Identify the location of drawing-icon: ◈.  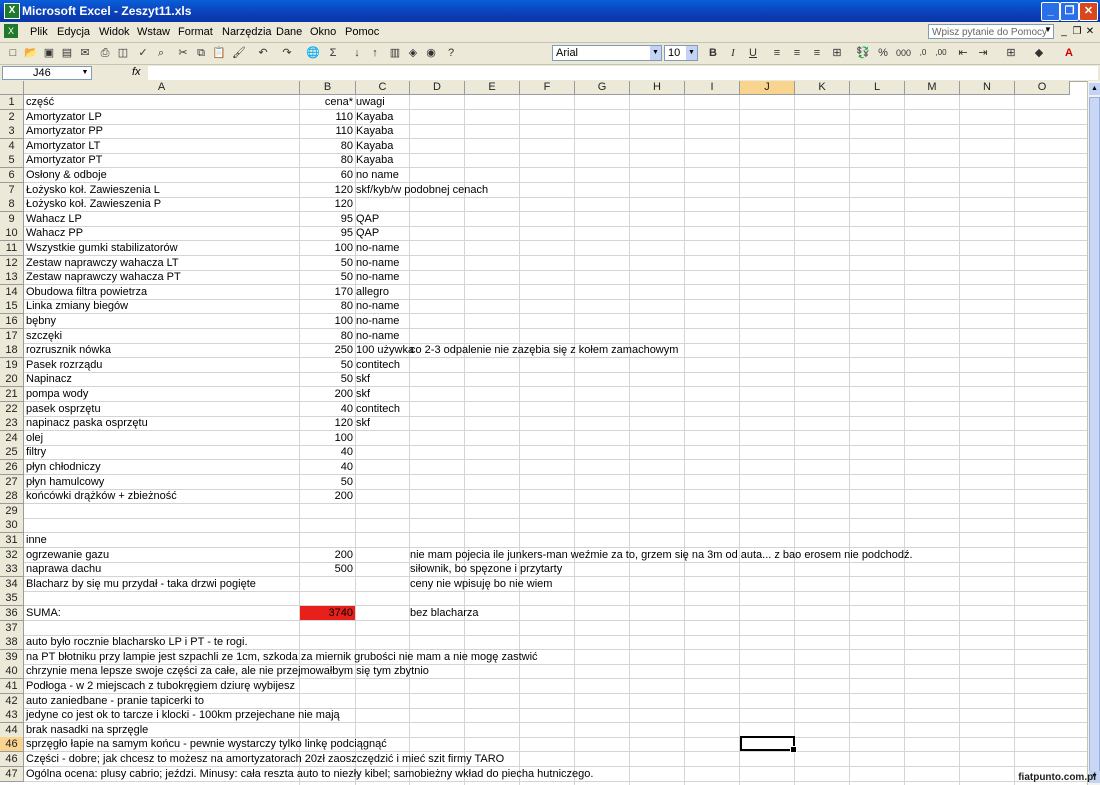
(413, 53).